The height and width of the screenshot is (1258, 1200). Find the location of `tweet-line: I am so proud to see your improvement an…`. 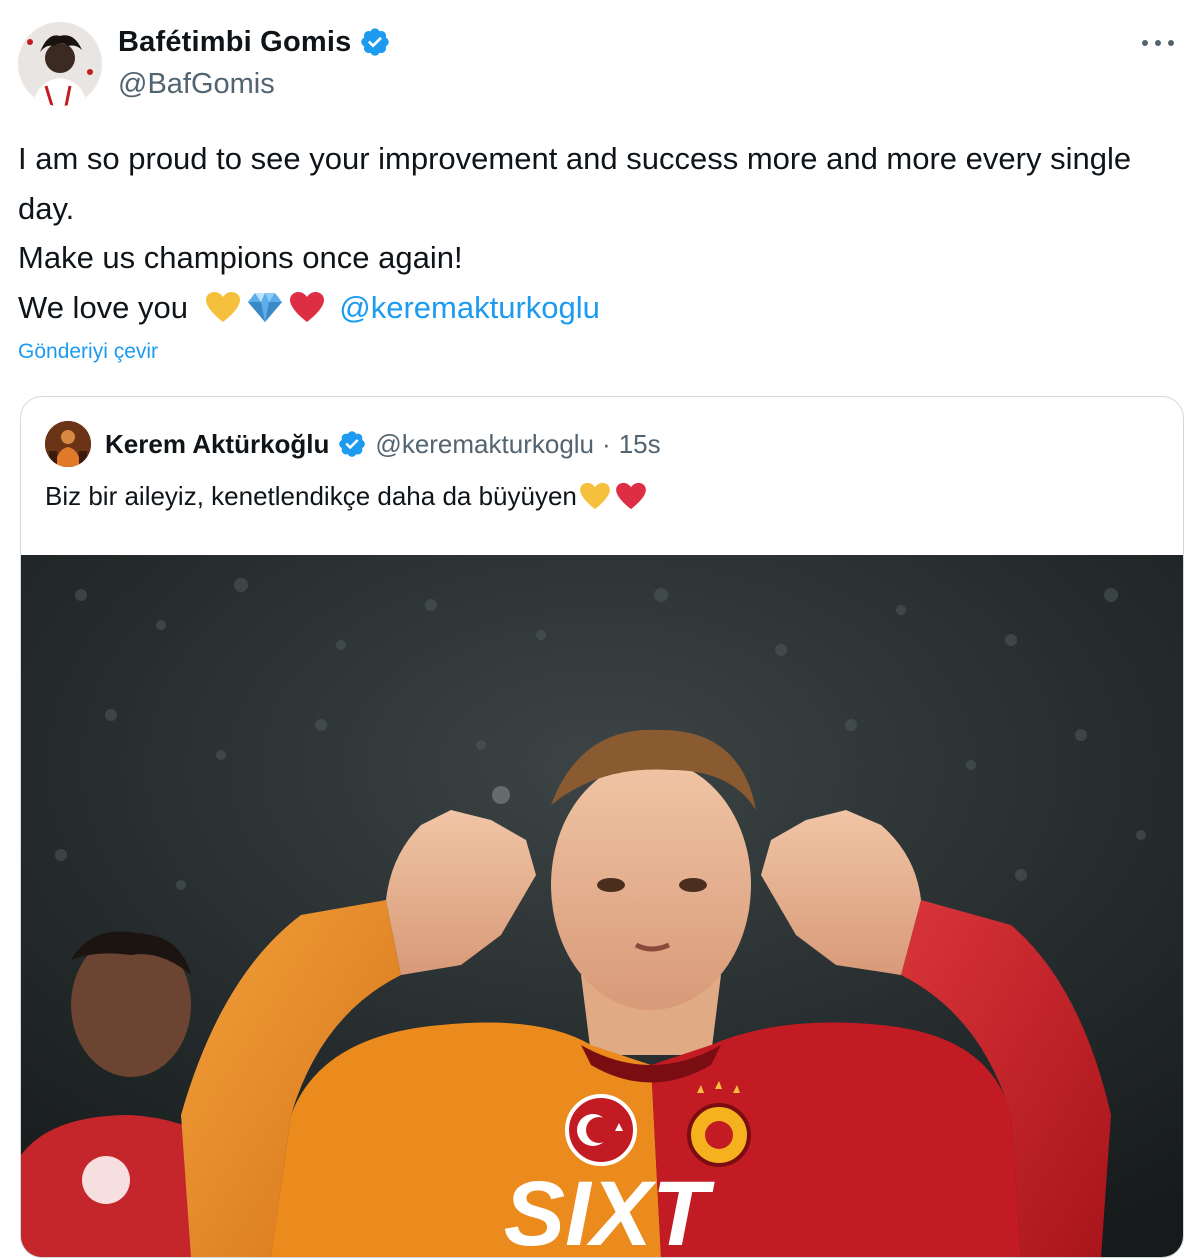

tweet-line: I am so proud to see your improvement an… is located at coordinates (575, 183).